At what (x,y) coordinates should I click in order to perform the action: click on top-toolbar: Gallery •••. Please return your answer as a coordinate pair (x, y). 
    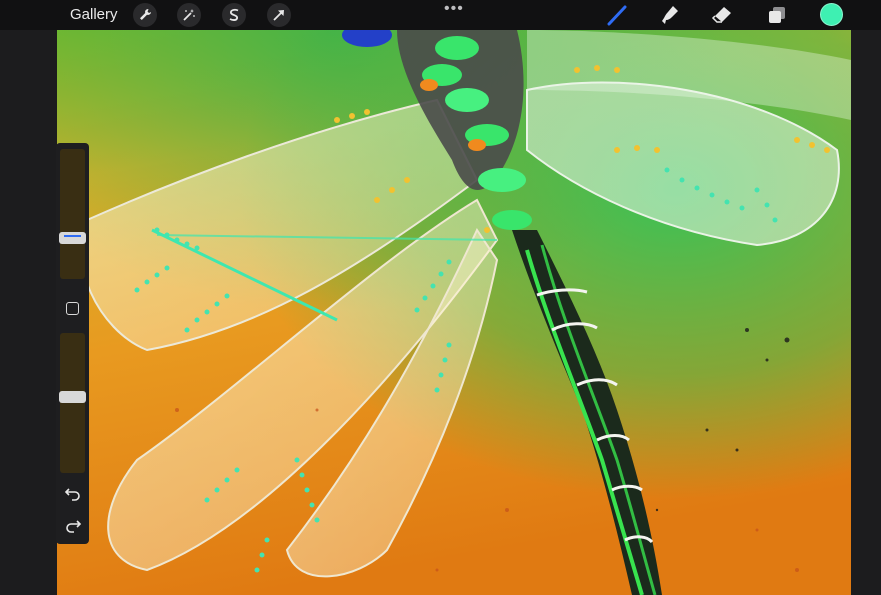
    Looking at the image, I should click on (440, 15).